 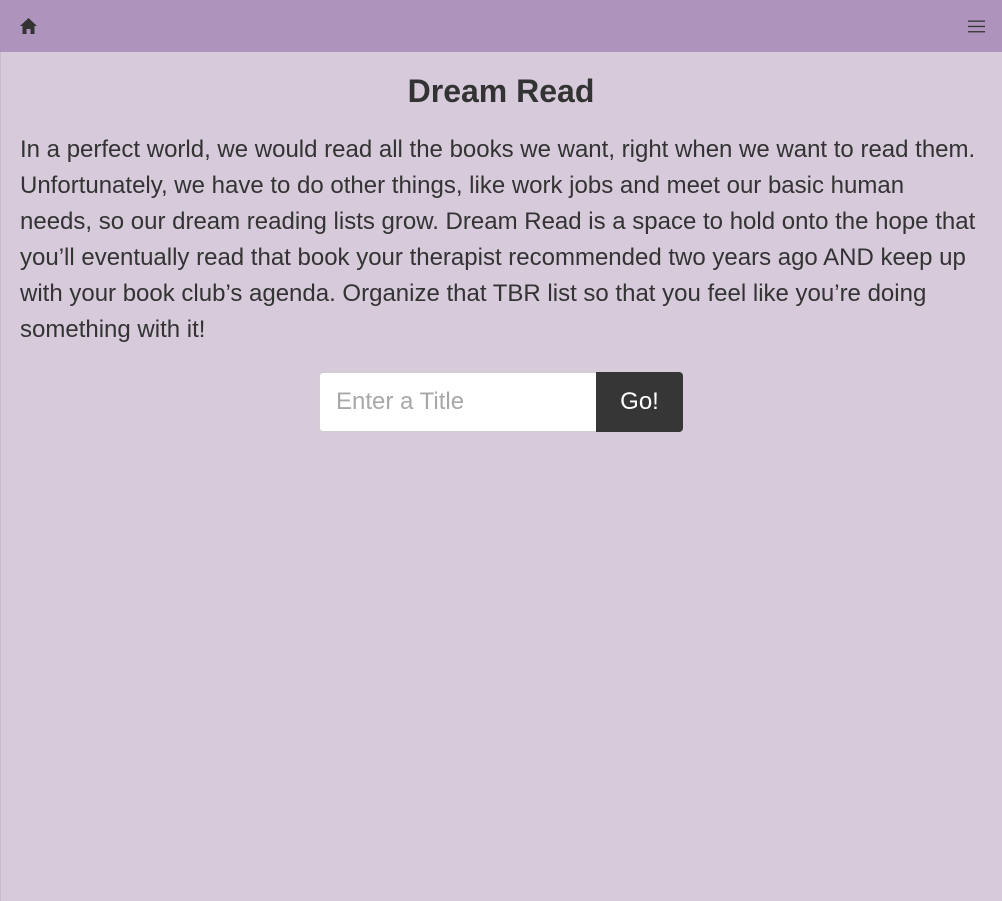 I want to click on home-button, so click(x=28, y=26).